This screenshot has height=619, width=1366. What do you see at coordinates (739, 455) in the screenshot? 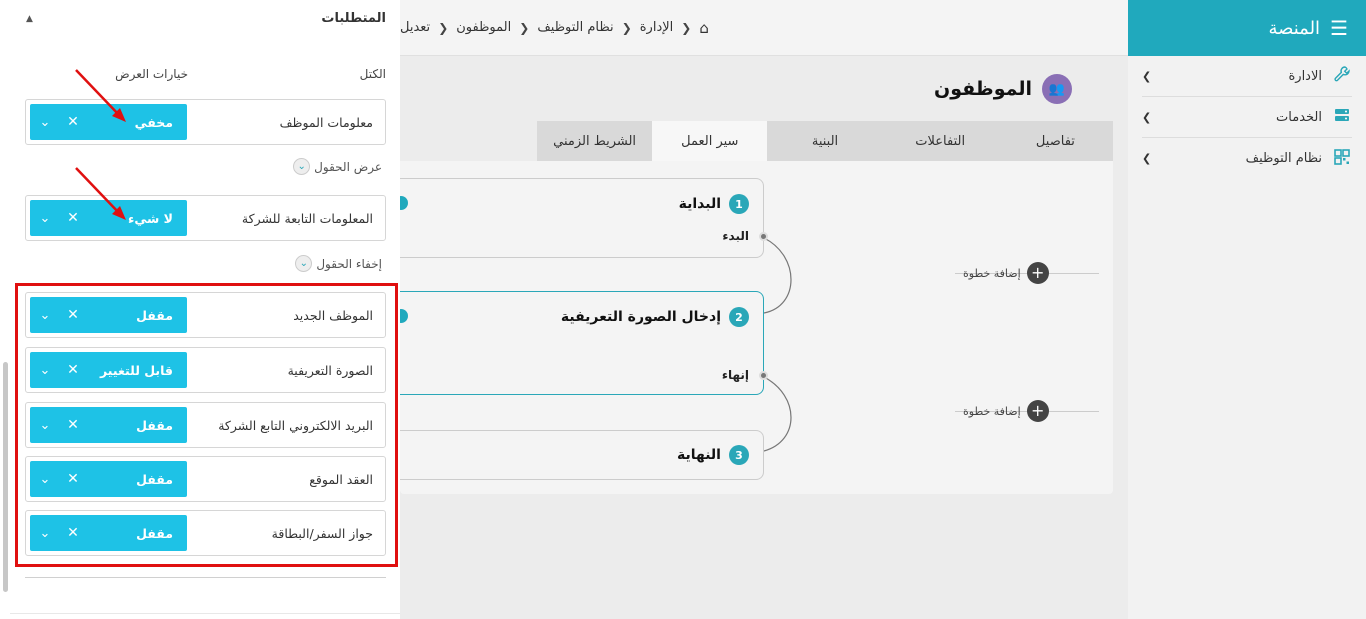
I see `step-number: 3` at bounding box center [739, 455].